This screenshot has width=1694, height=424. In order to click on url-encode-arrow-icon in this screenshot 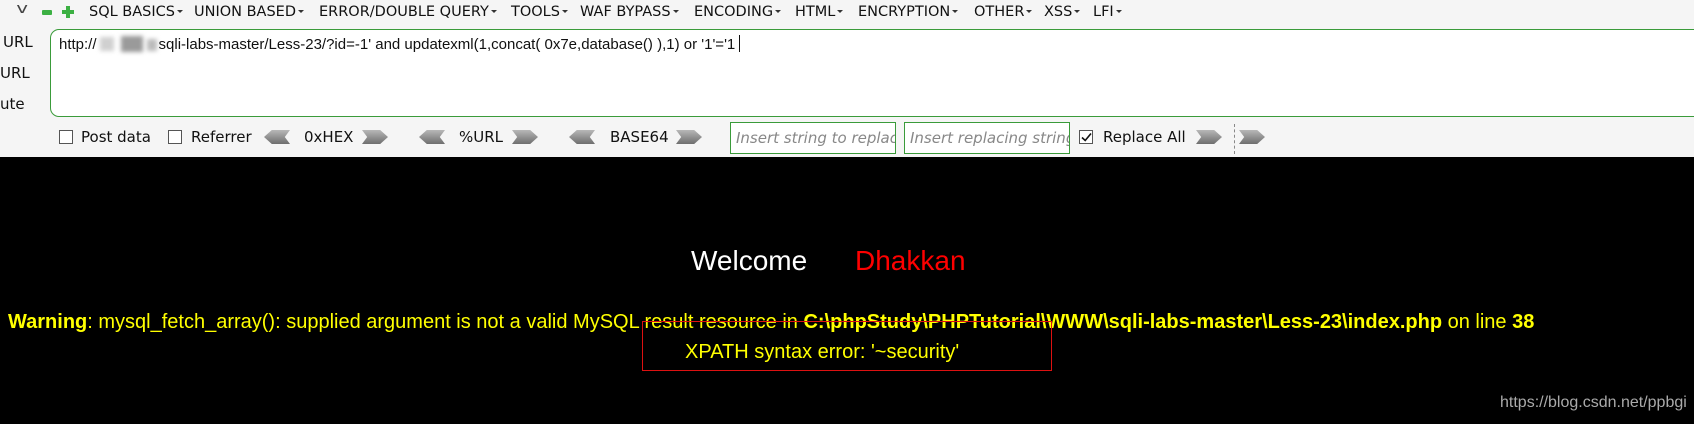, I will do `click(525, 137)`.